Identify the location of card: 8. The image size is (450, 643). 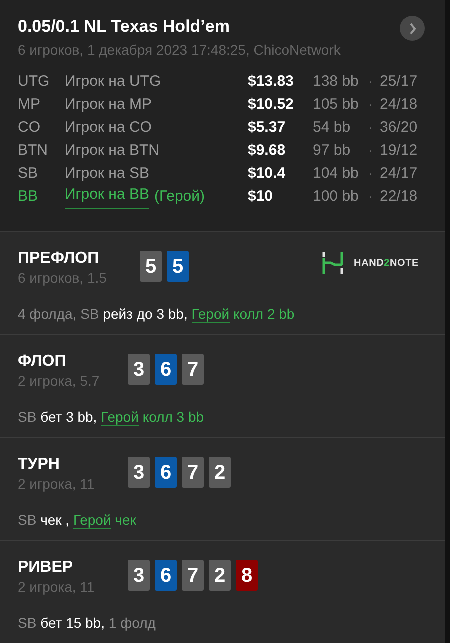
(247, 575).